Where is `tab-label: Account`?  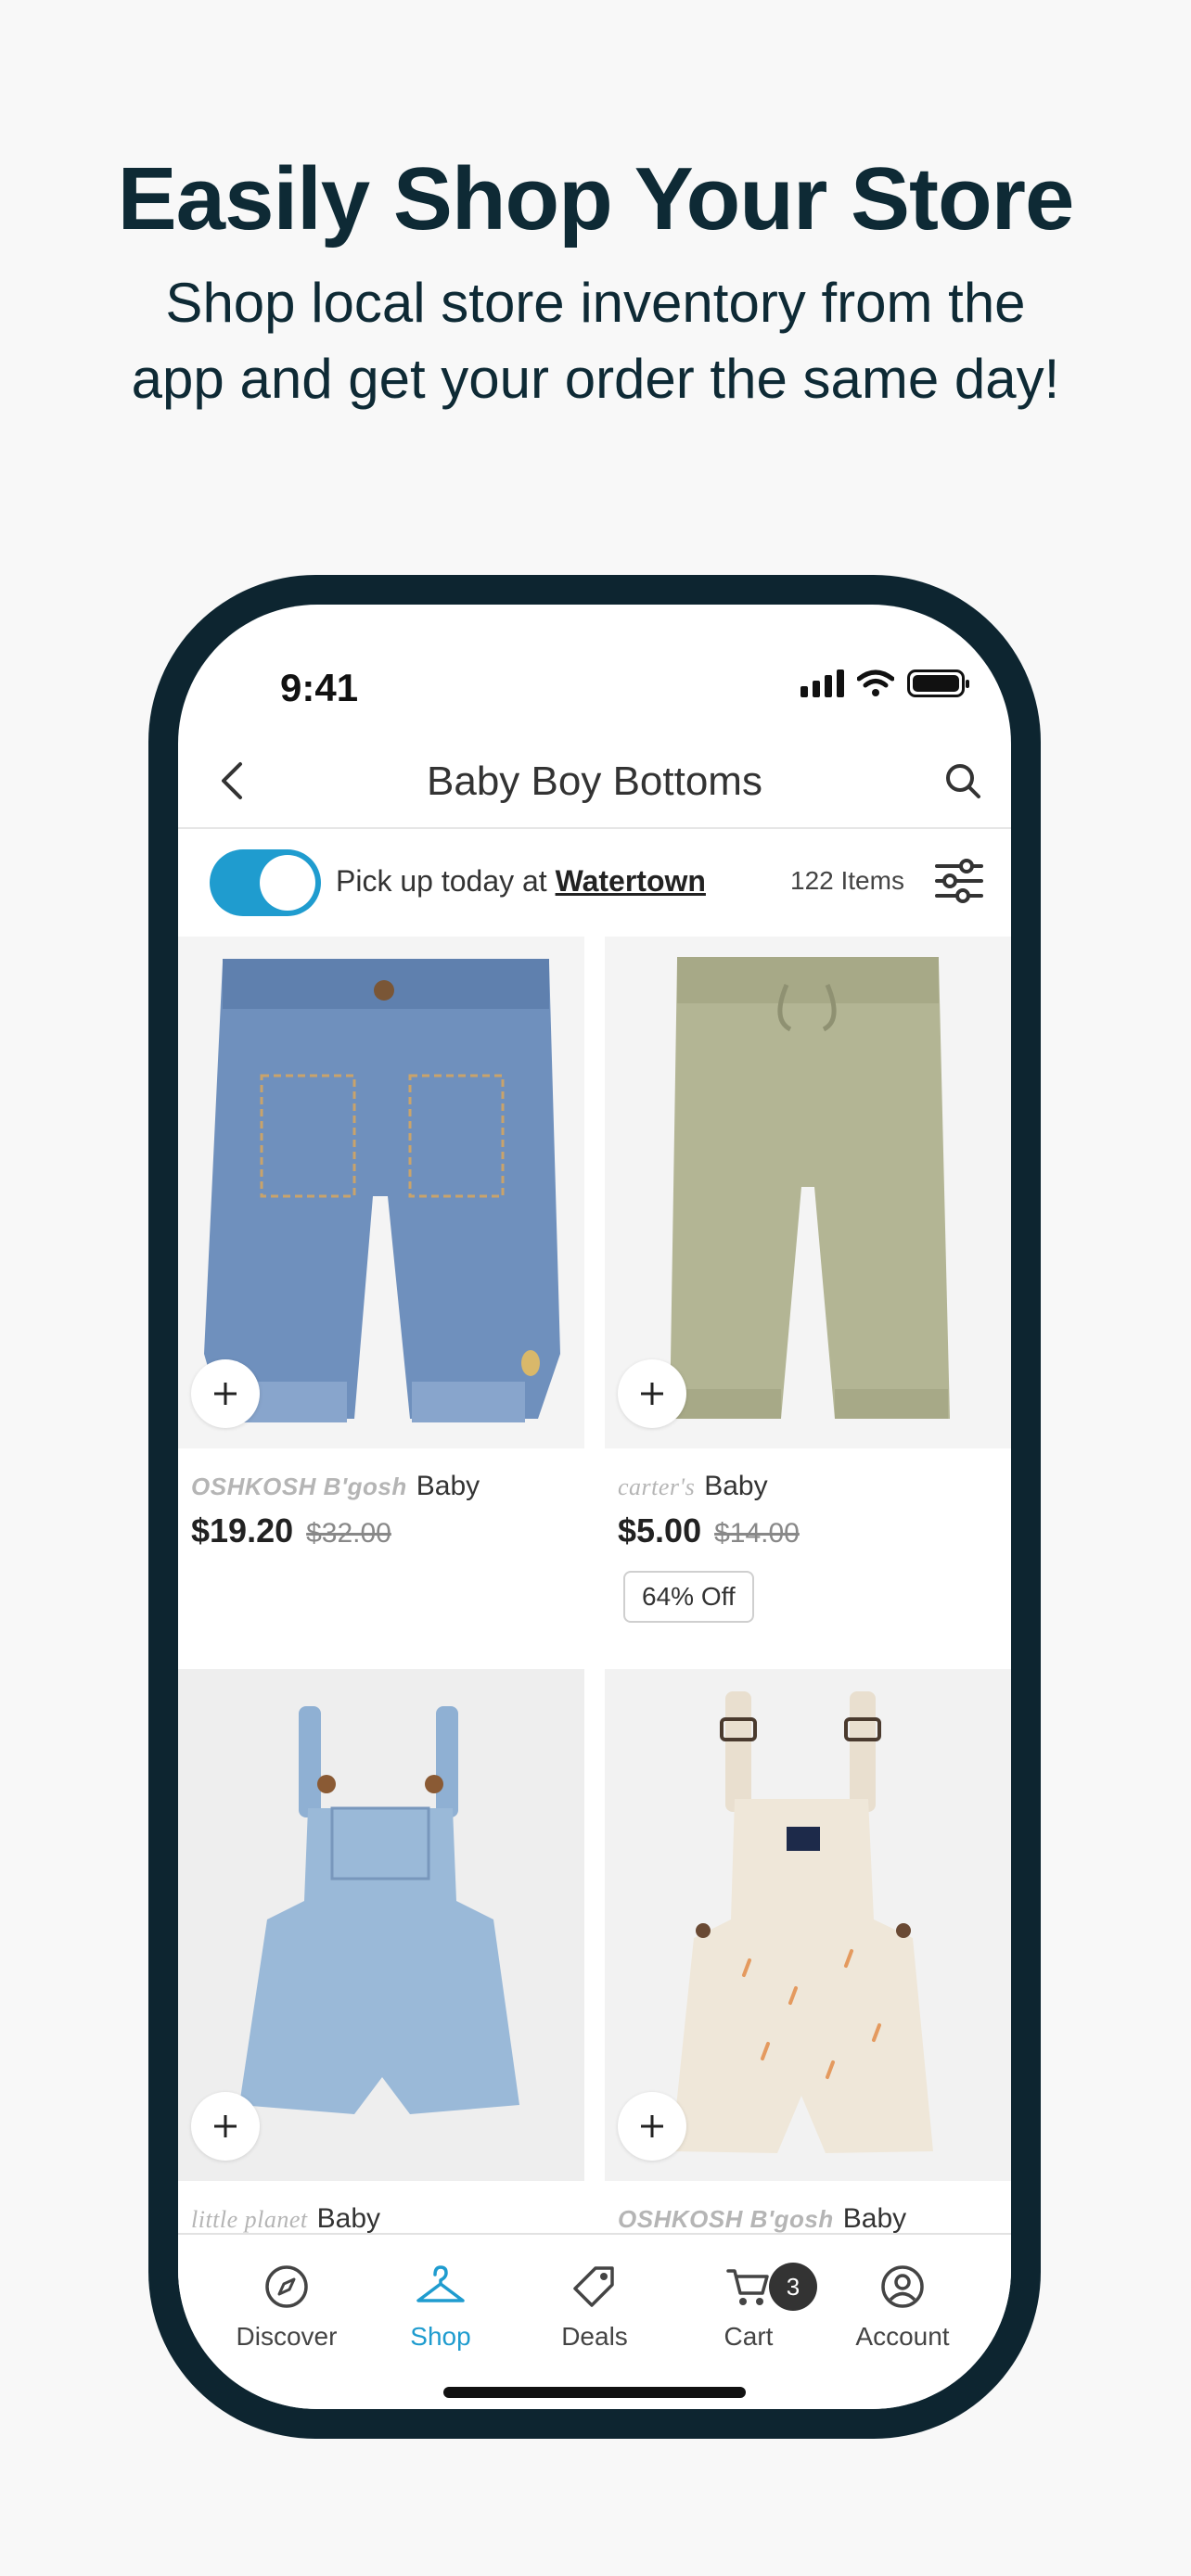
tab-label: Account is located at coordinates (903, 2337).